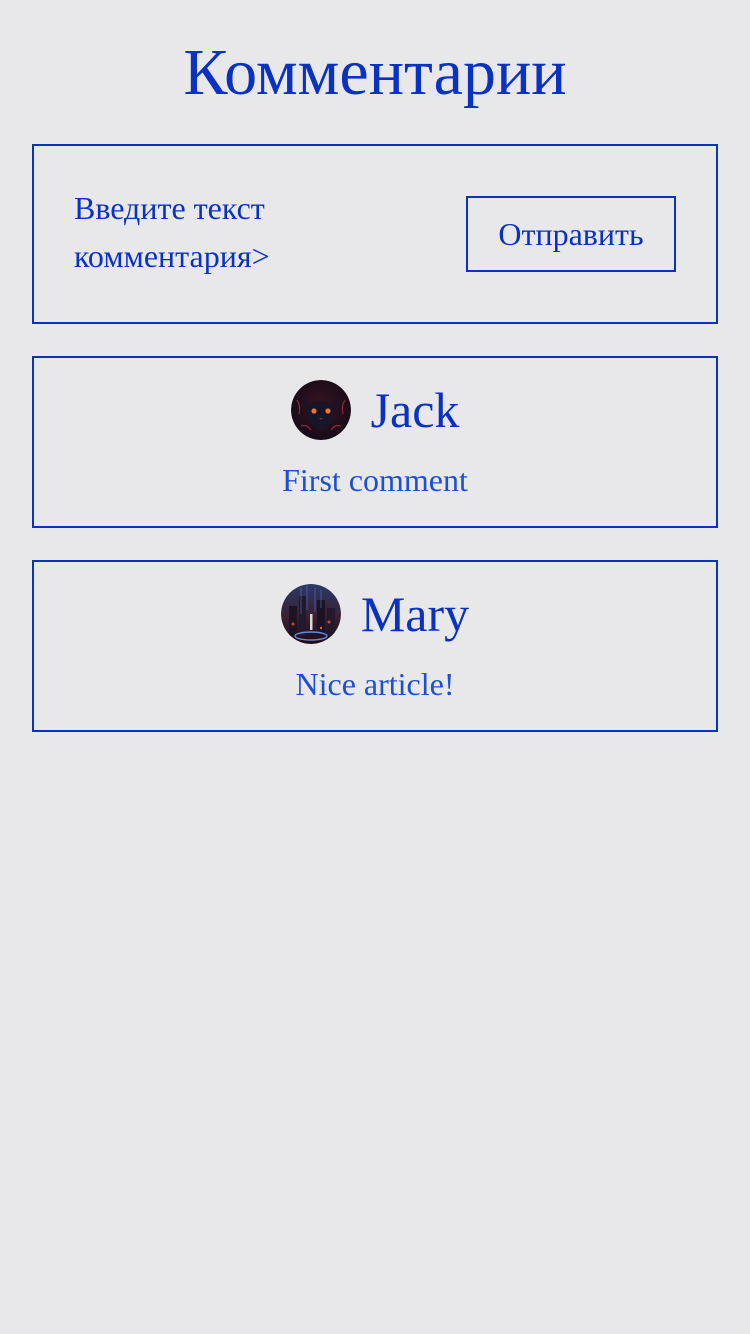 Image resolution: width=750 pixels, height=1334 pixels. I want to click on comment-author: Mary, so click(415, 614).